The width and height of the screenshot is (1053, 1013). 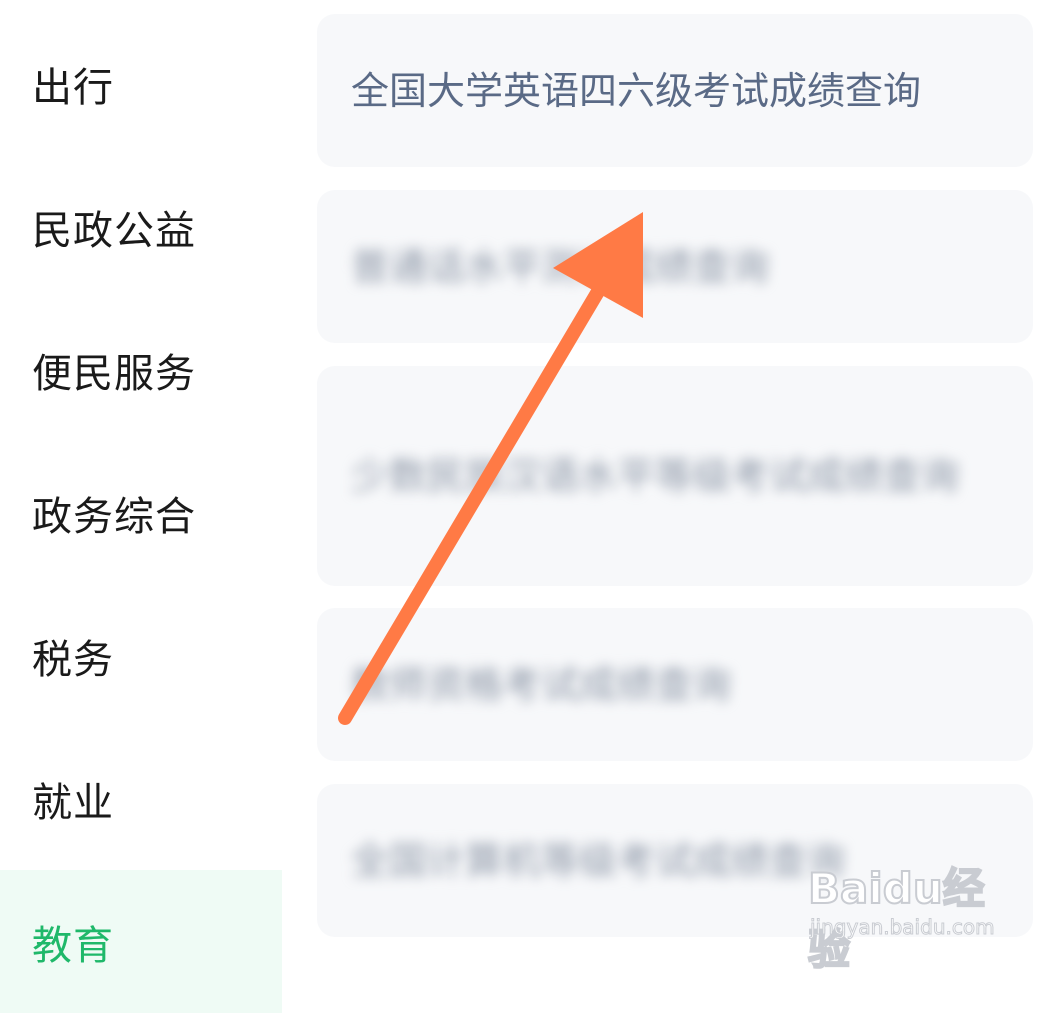 I want to click on sidebar-item-public-services: 便民服务, so click(x=141, y=369).